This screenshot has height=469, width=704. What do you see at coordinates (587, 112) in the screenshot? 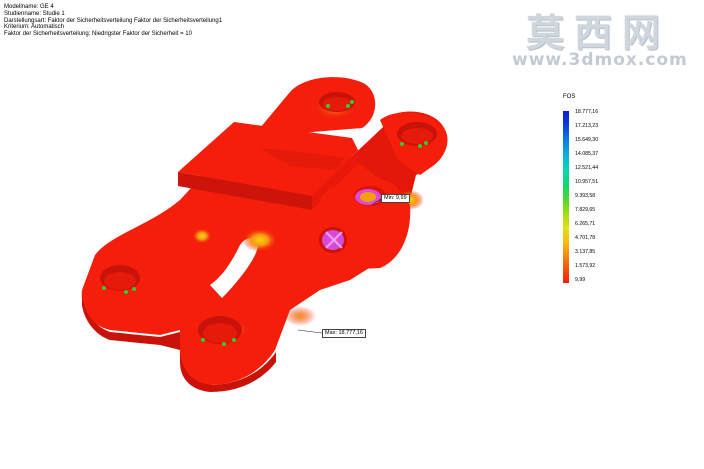
I see `legend-label: 18.777,16` at bounding box center [587, 112].